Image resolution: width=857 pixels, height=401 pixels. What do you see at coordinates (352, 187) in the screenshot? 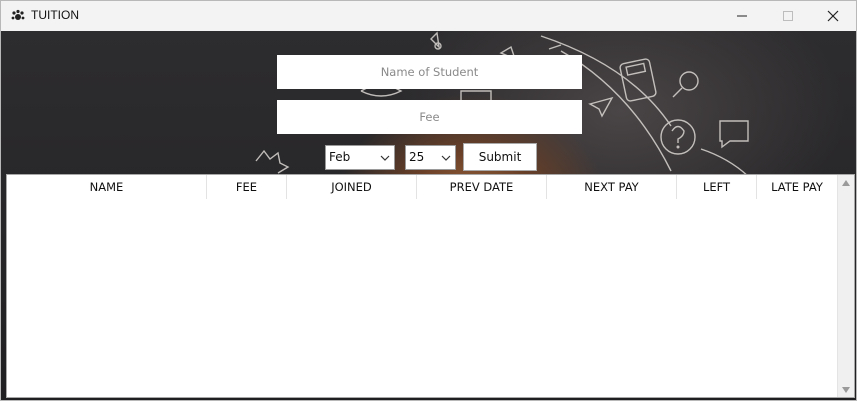
I see `column-header-joined: JOINED` at bounding box center [352, 187].